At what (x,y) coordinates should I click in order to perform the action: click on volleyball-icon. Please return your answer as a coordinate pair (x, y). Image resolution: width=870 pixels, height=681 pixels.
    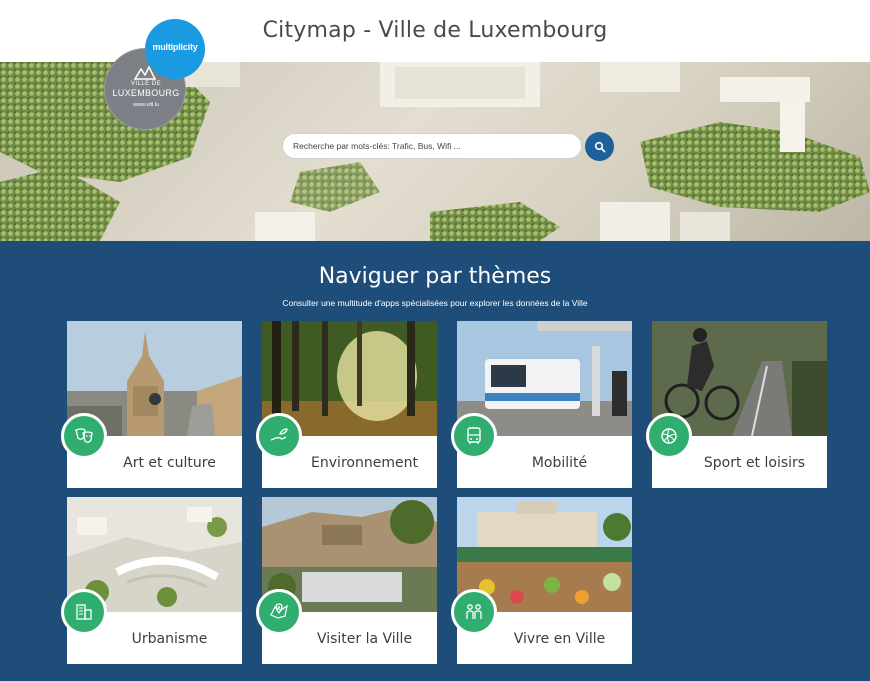
    Looking at the image, I should click on (669, 436).